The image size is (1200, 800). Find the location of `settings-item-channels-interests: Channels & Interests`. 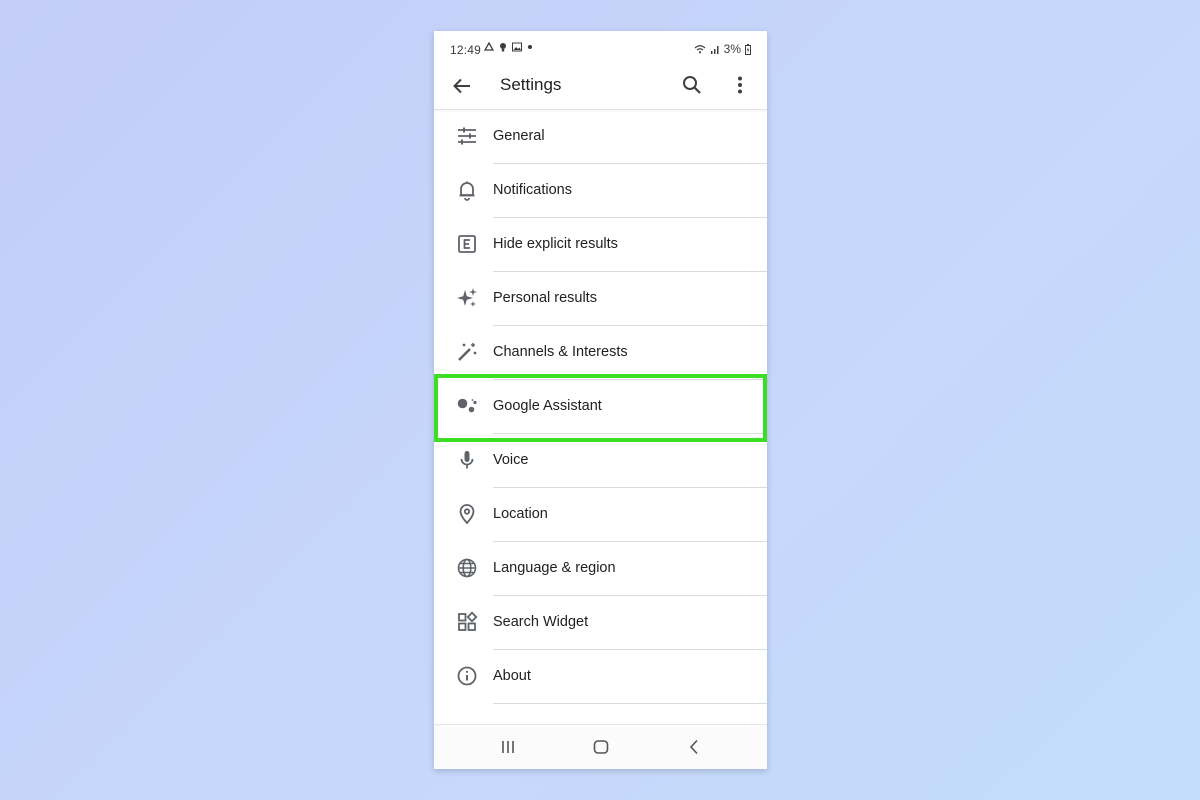

settings-item-channels-interests: Channels & Interests is located at coordinates (600, 353).